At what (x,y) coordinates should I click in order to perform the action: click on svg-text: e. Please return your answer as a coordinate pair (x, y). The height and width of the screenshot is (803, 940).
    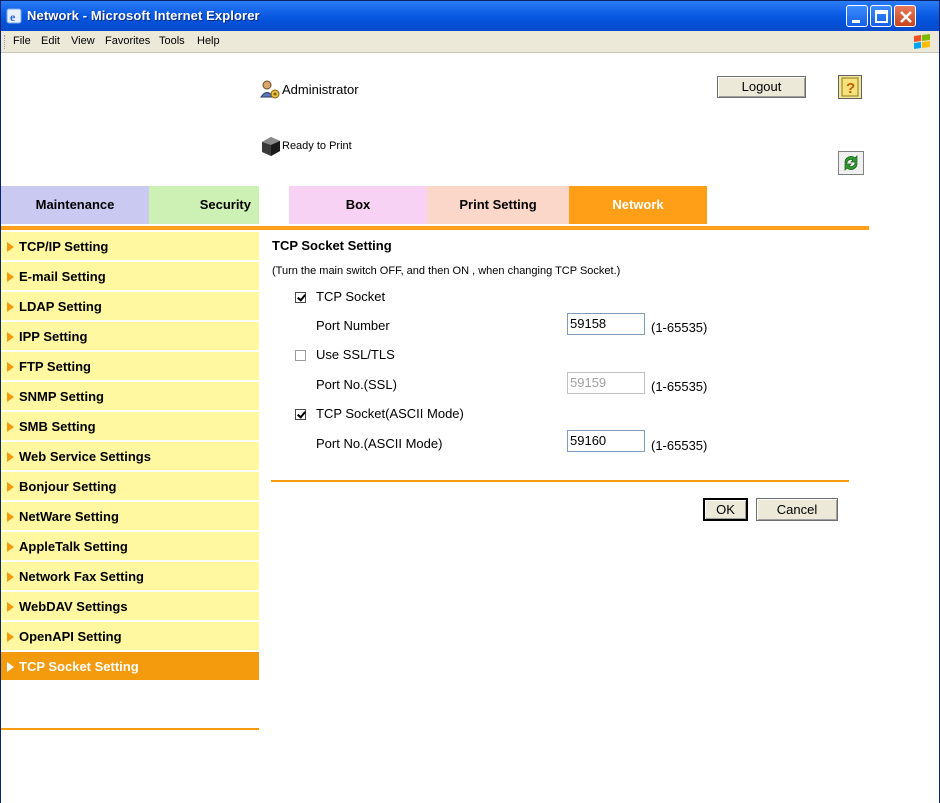
    Looking at the image, I should click on (13, 17).